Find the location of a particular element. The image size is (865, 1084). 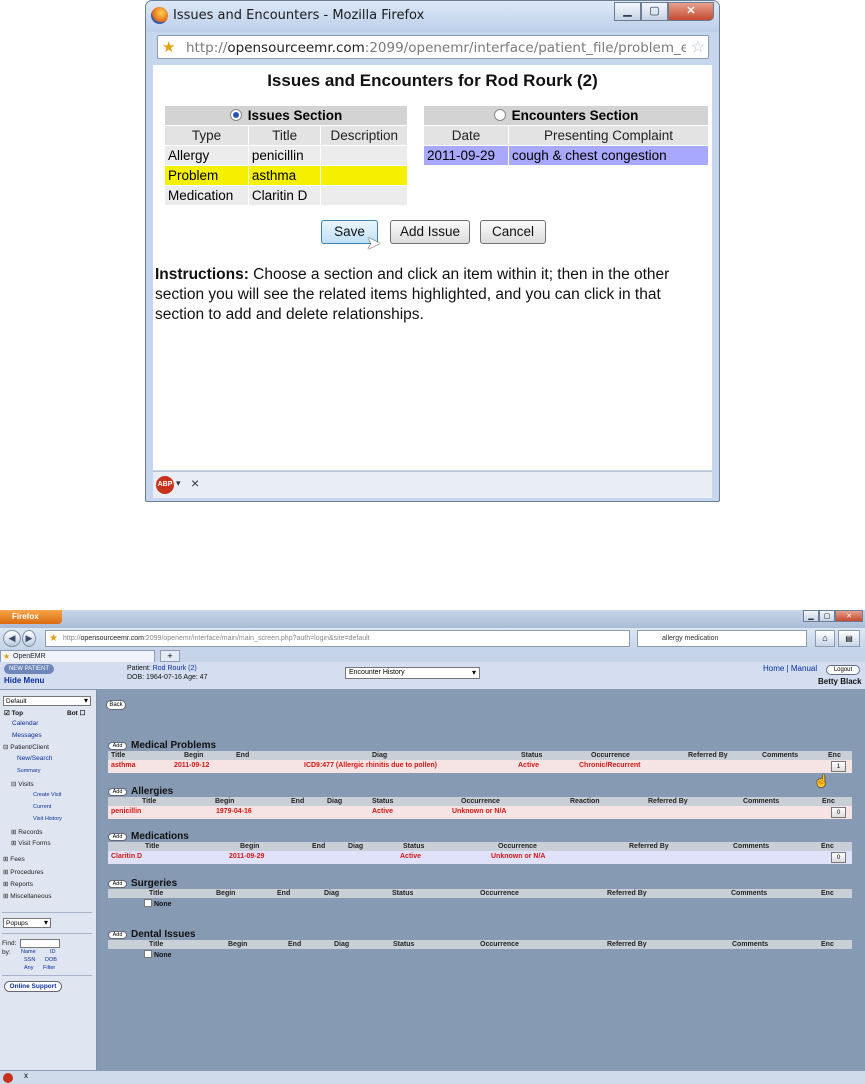

main-titlebar: Firefox ▁ ▢ ✕ is located at coordinates (432, 619).